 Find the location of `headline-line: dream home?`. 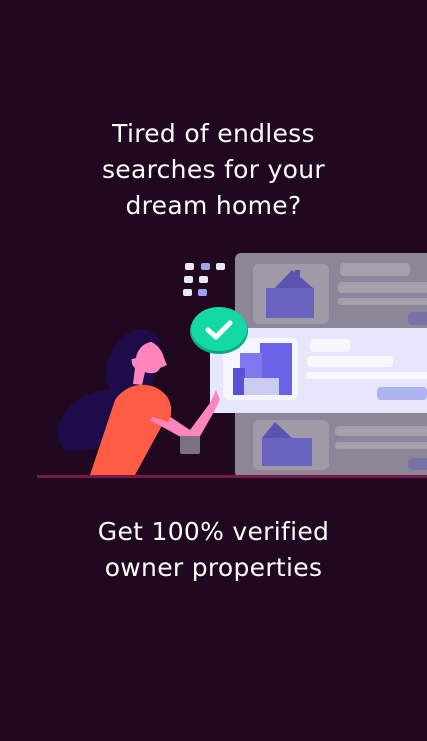

headline-line: dream home? is located at coordinates (213, 205).